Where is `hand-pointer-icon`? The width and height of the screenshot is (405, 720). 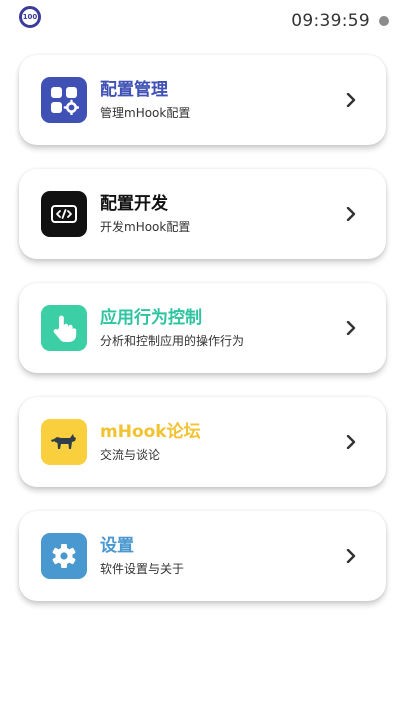 hand-pointer-icon is located at coordinates (64, 328).